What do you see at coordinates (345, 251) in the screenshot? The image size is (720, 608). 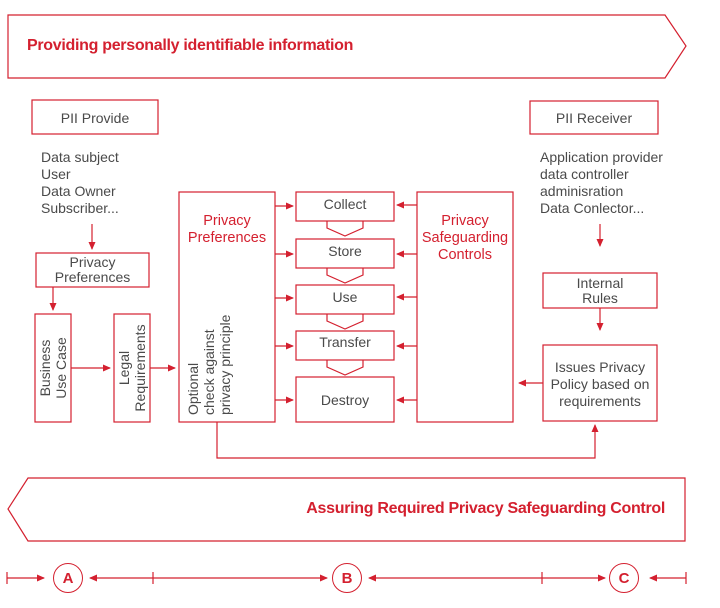 I see `stage-store: Store` at bounding box center [345, 251].